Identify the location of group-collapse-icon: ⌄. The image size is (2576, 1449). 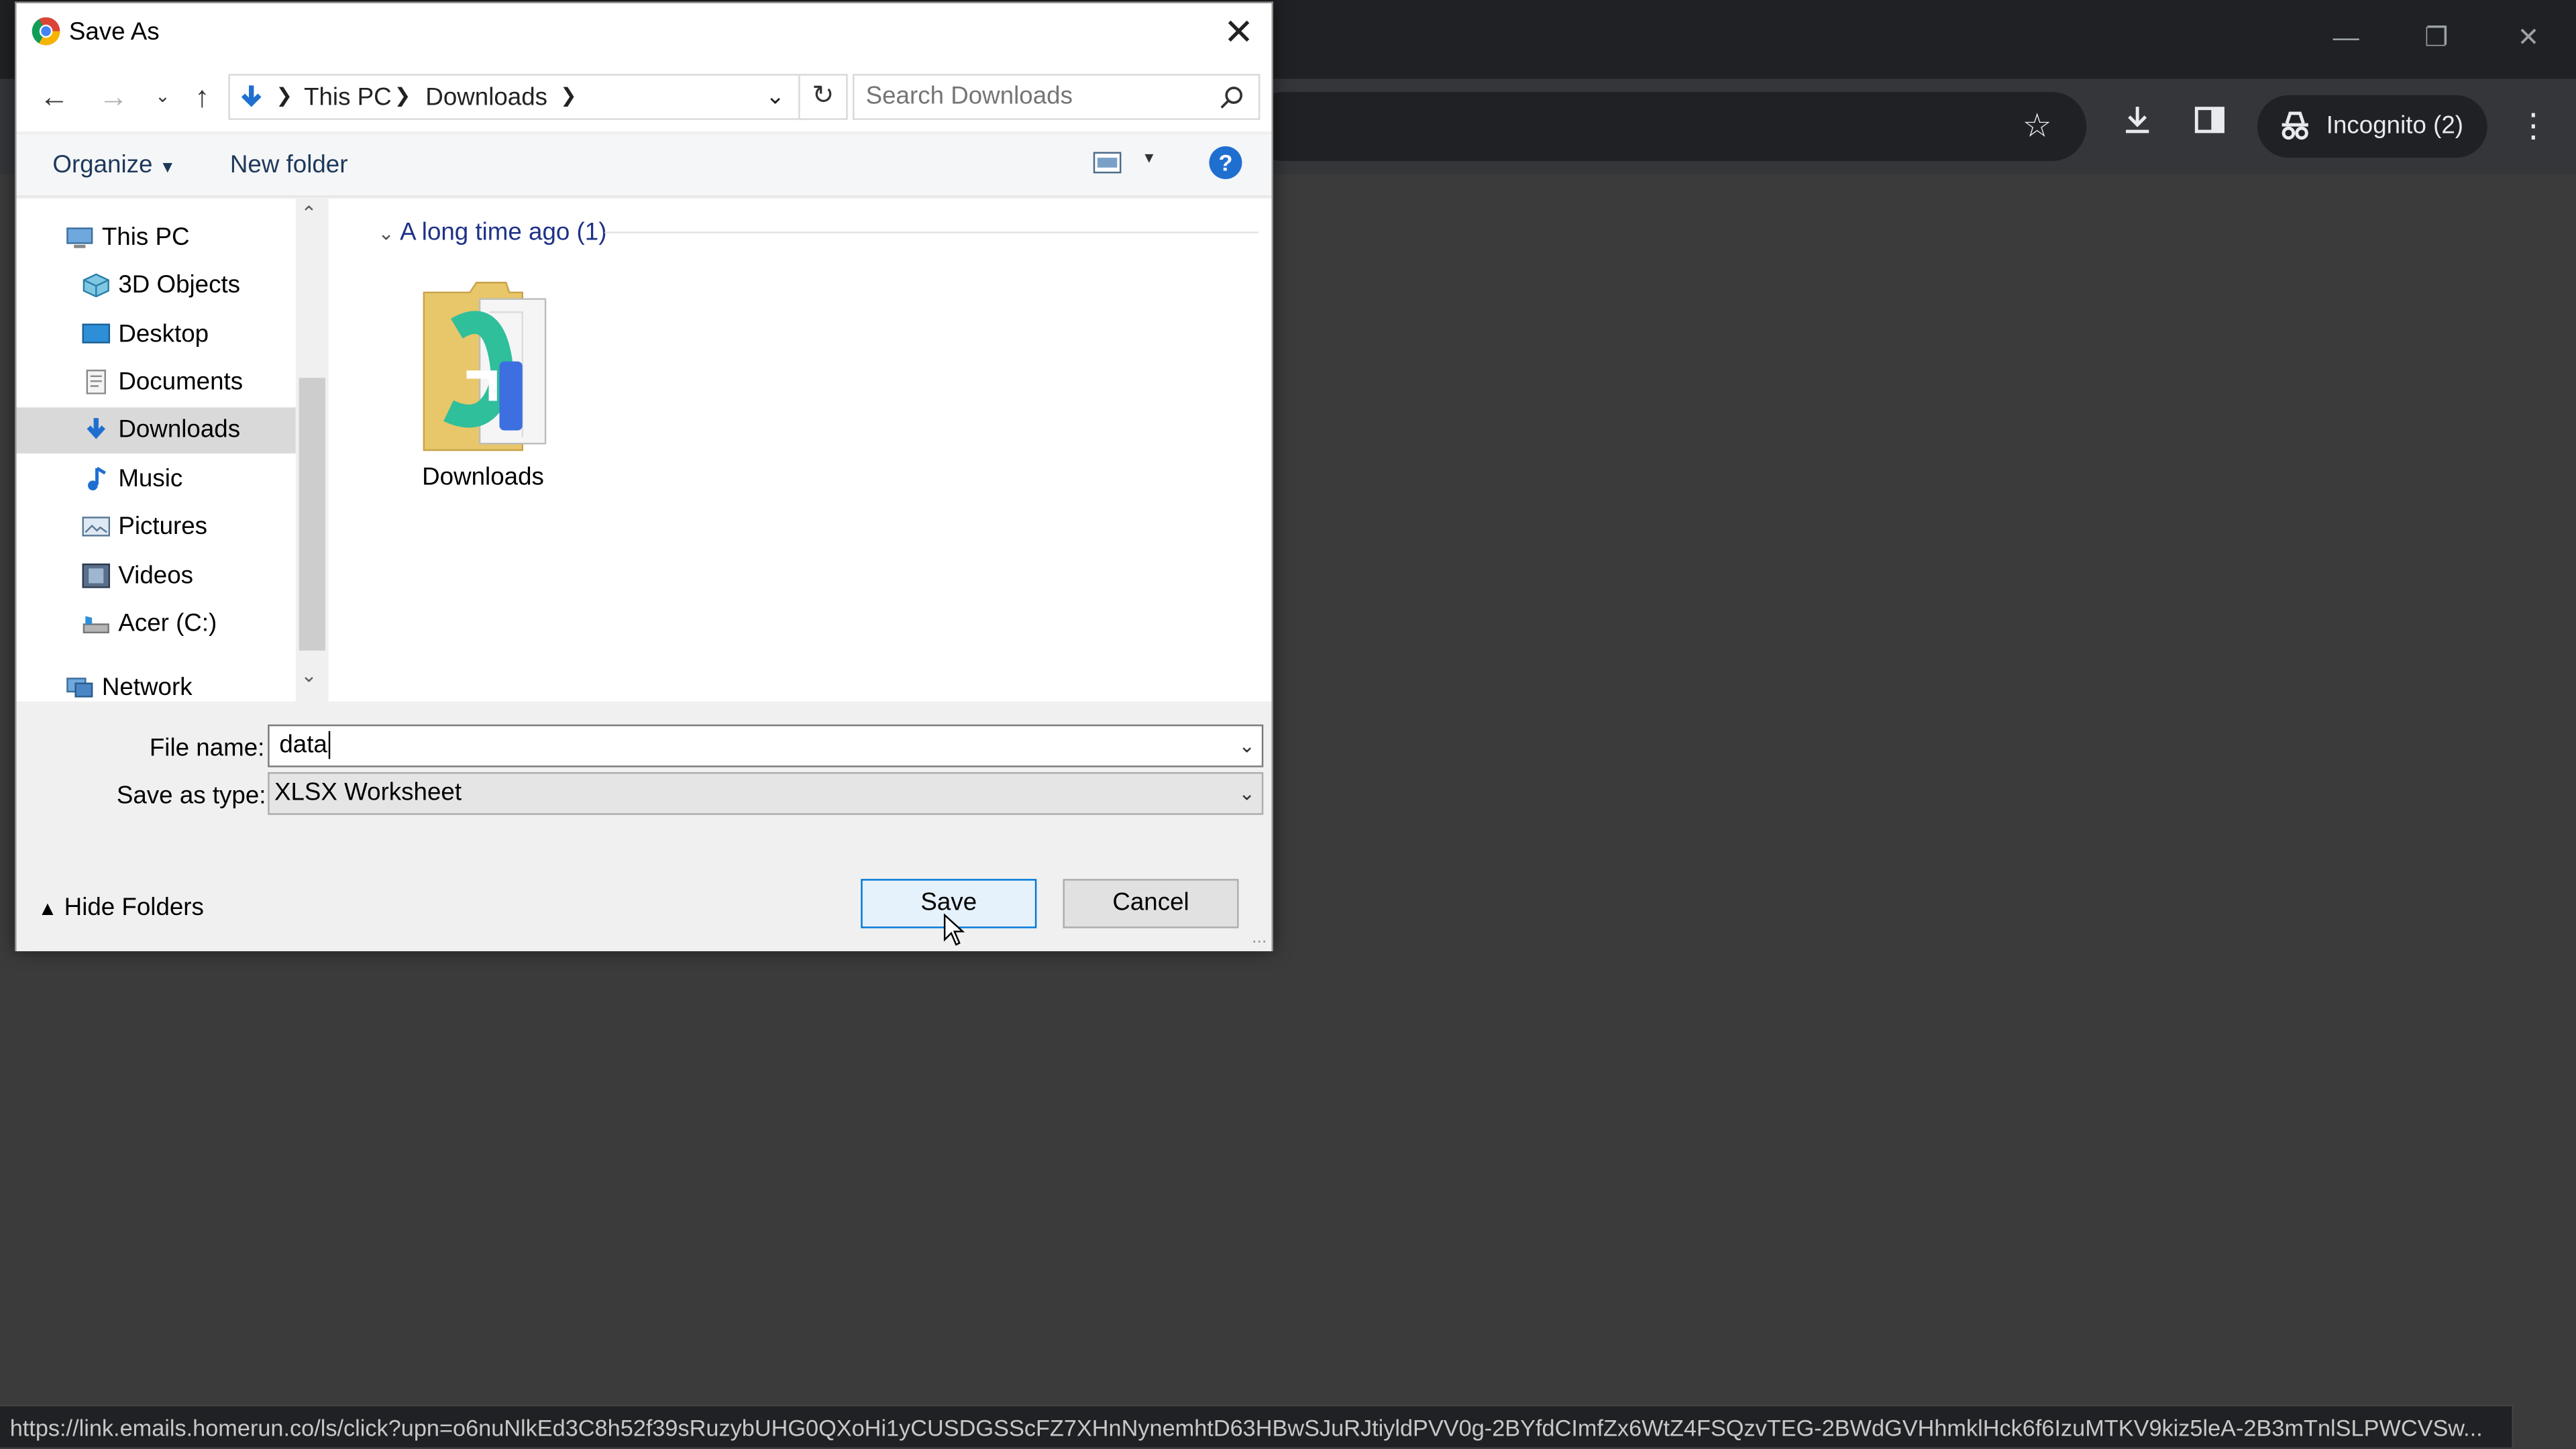
(386, 233).